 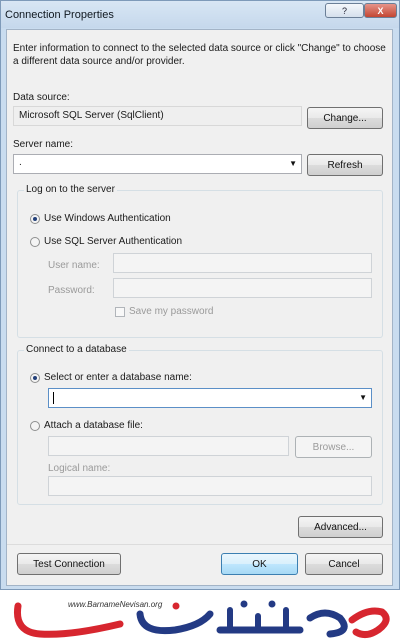 What do you see at coordinates (20, 162) in the screenshot?
I see `server-name-value: .` at bounding box center [20, 162].